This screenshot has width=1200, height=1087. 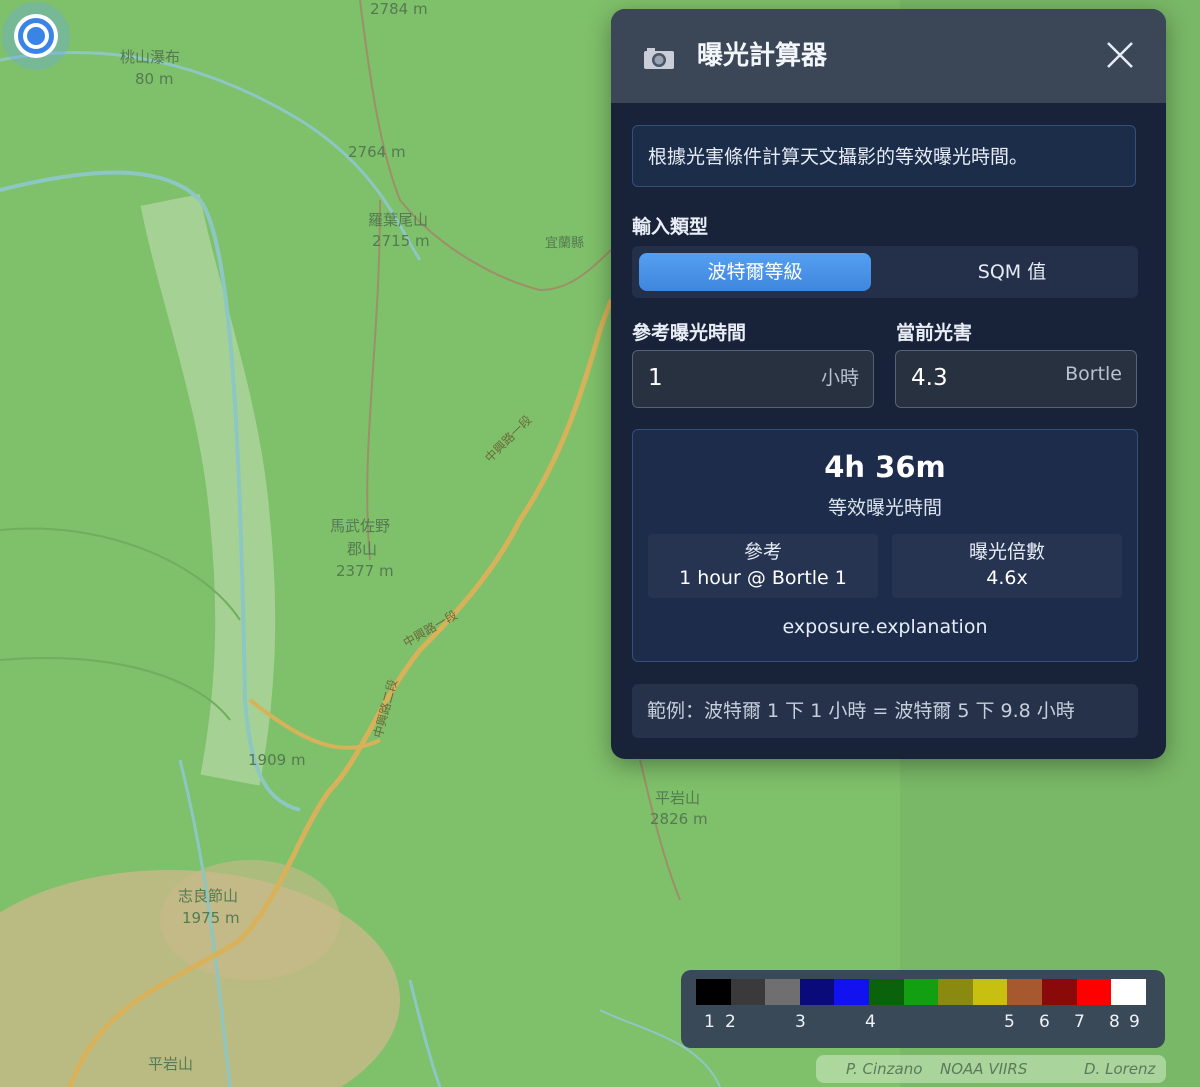 I want to click on reference-stat-value: 1 hour @ Bortle 1, so click(x=763, y=578).